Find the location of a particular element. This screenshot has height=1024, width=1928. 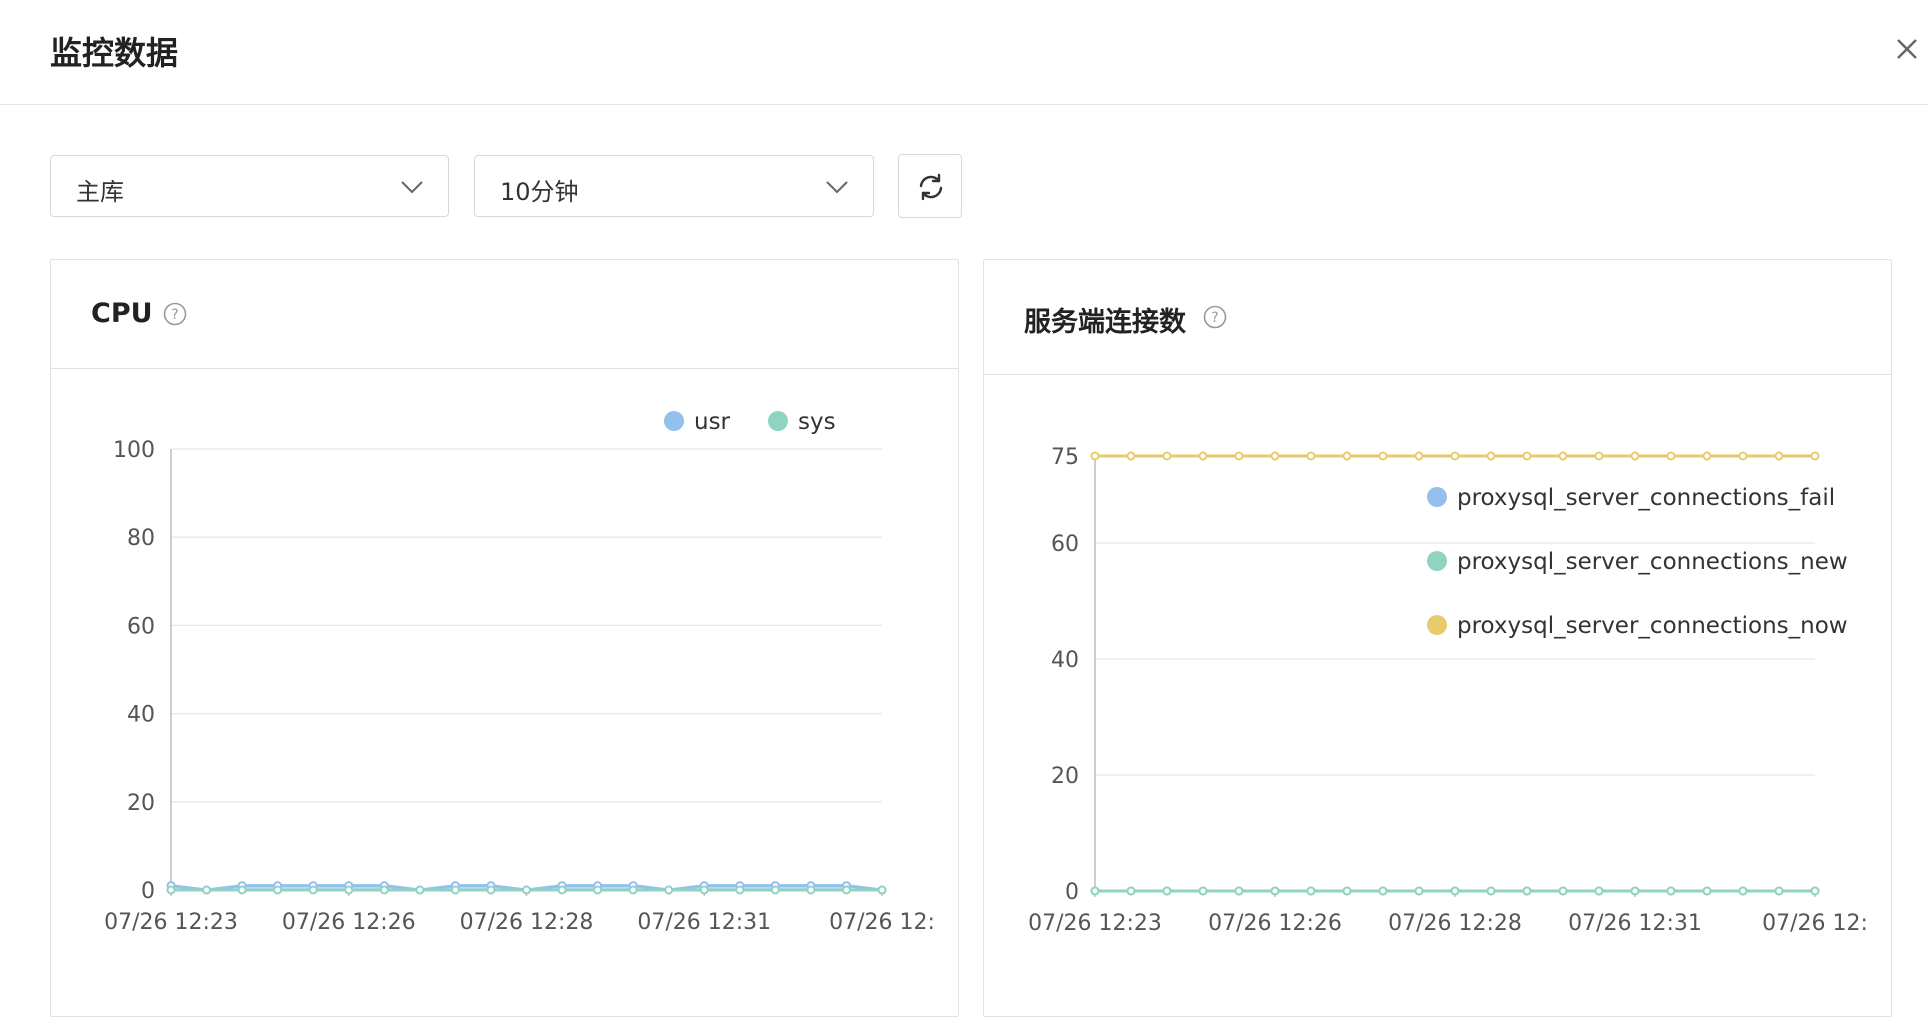

refresh-icon is located at coordinates (931, 187).